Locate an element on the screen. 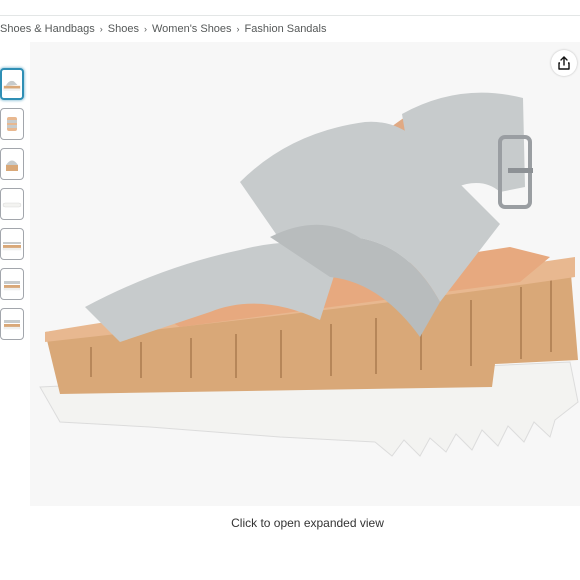  thumbnail-sole-view is located at coordinates (12, 204).